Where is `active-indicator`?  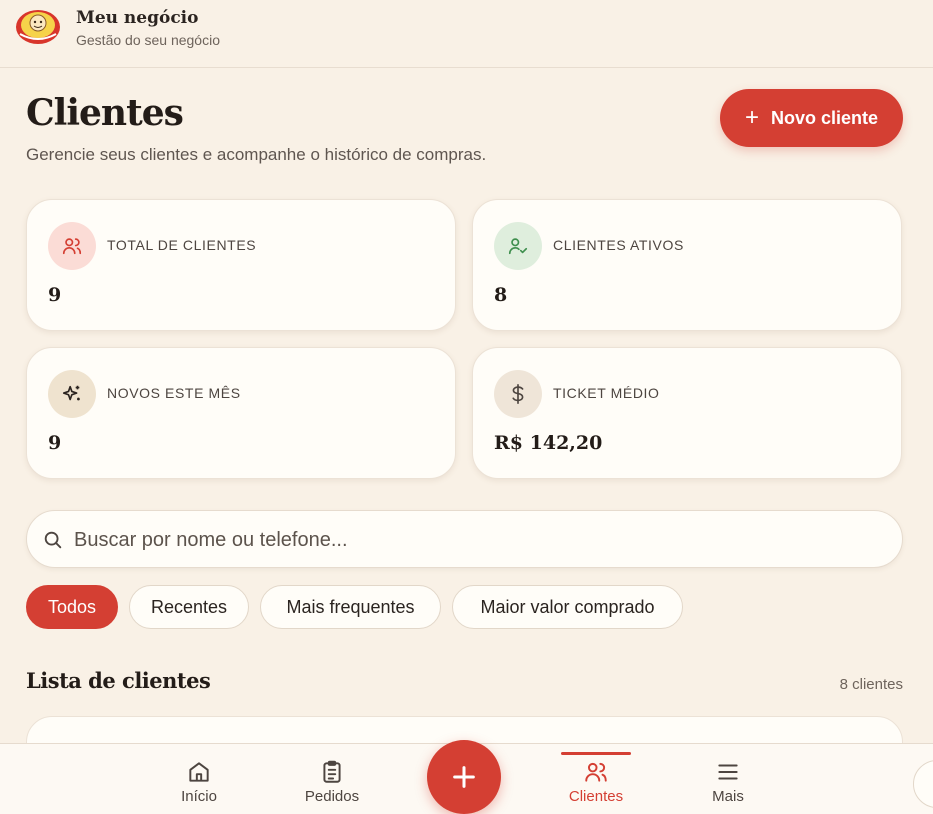
active-indicator is located at coordinates (596, 753).